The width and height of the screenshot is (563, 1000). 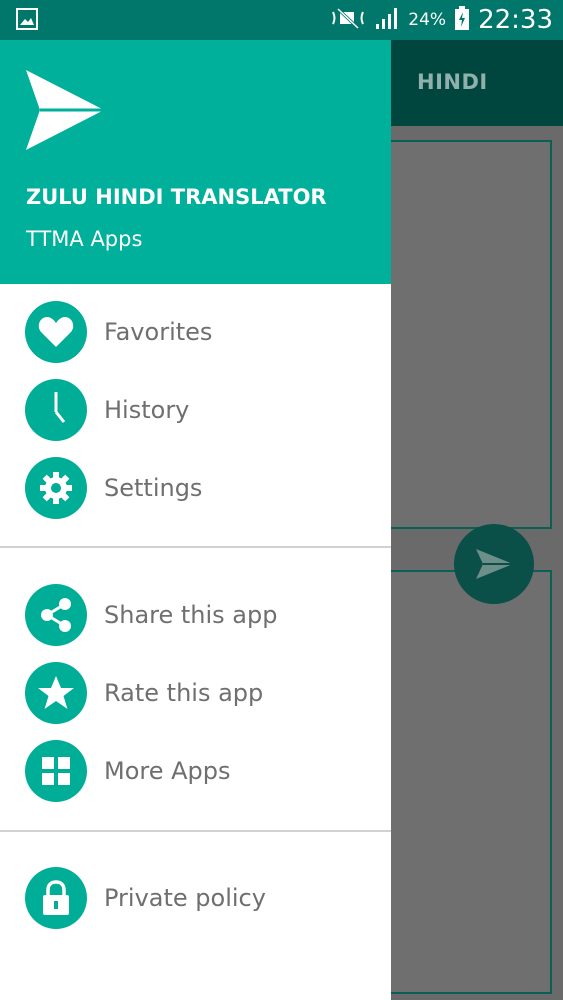 What do you see at coordinates (56, 693) in the screenshot?
I see `star-icon` at bounding box center [56, 693].